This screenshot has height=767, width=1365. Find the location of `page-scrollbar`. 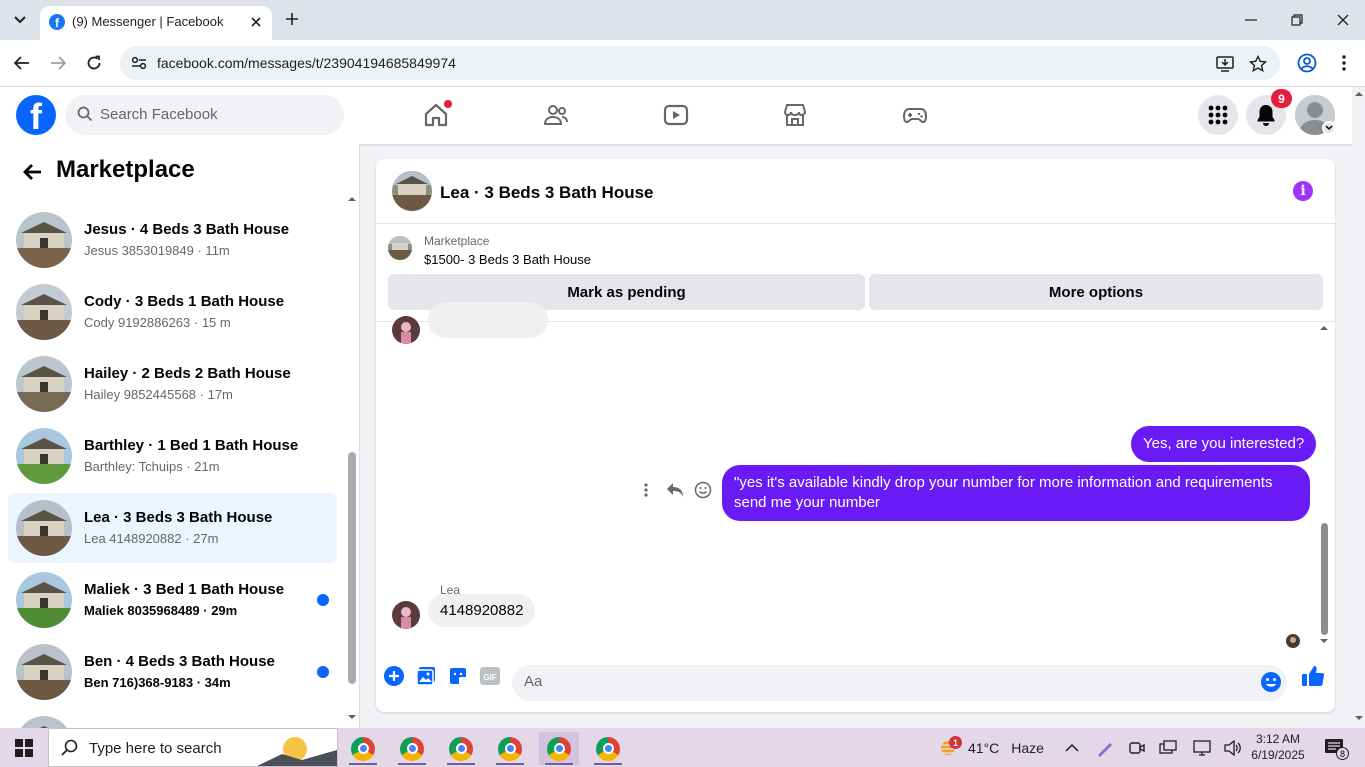

page-scrollbar is located at coordinates (1358, 407).